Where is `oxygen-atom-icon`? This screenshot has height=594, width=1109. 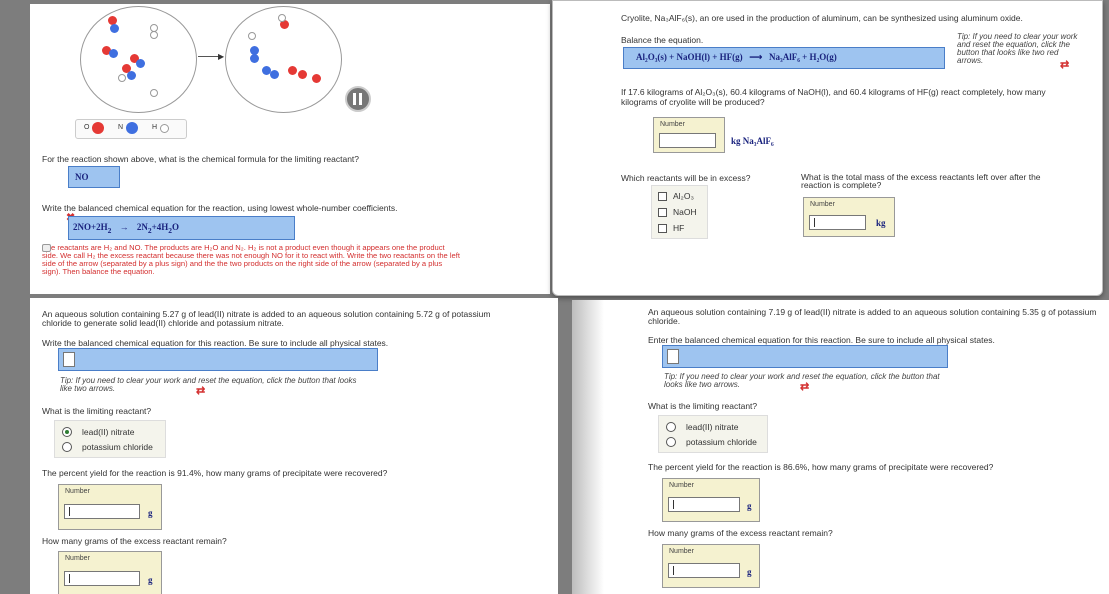 oxygen-atom-icon is located at coordinates (98, 128).